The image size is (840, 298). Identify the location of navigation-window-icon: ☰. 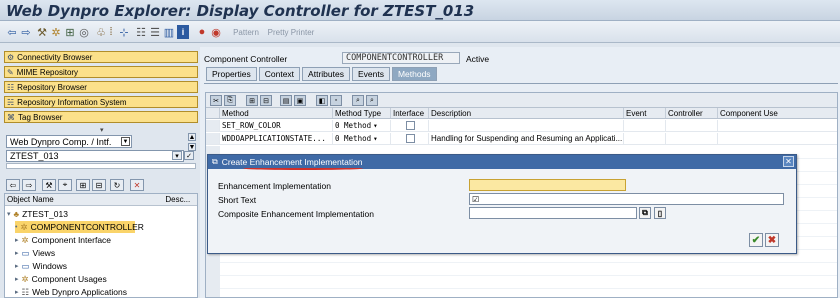
(155, 32).